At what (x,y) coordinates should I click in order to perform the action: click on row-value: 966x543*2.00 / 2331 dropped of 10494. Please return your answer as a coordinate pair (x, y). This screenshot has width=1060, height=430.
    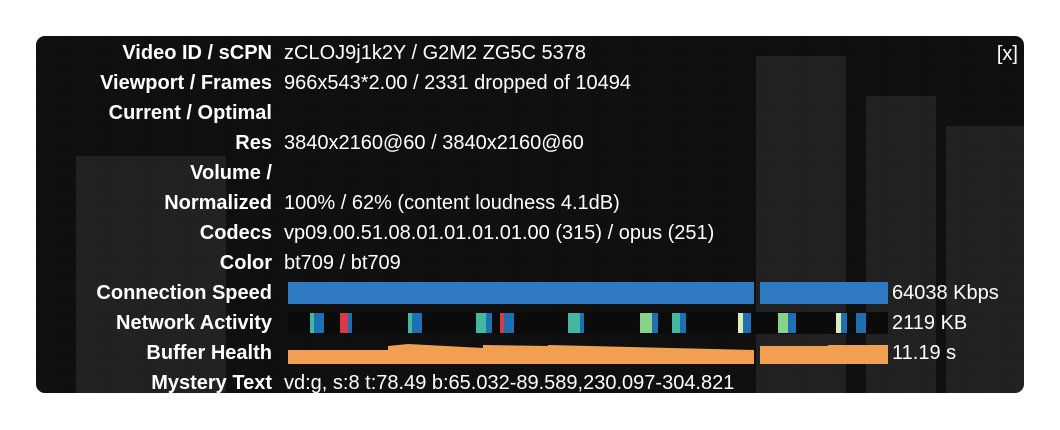
    Looking at the image, I should click on (457, 83).